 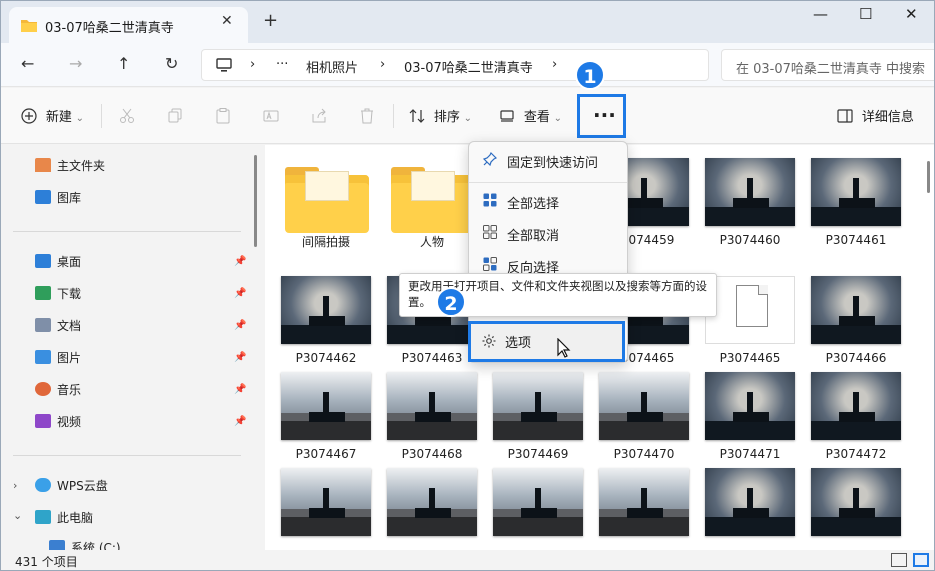 What do you see at coordinates (127, 116) in the screenshot?
I see `cut-icon` at bounding box center [127, 116].